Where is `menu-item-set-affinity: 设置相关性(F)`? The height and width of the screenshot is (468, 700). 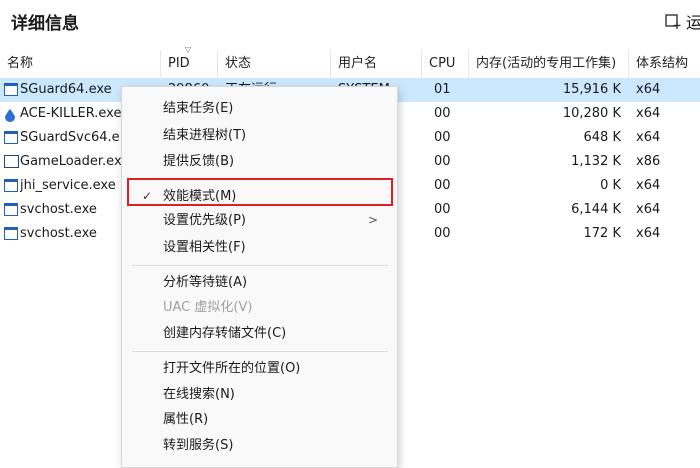
menu-item-set-affinity: 设置相关性(F) is located at coordinates (259, 247).